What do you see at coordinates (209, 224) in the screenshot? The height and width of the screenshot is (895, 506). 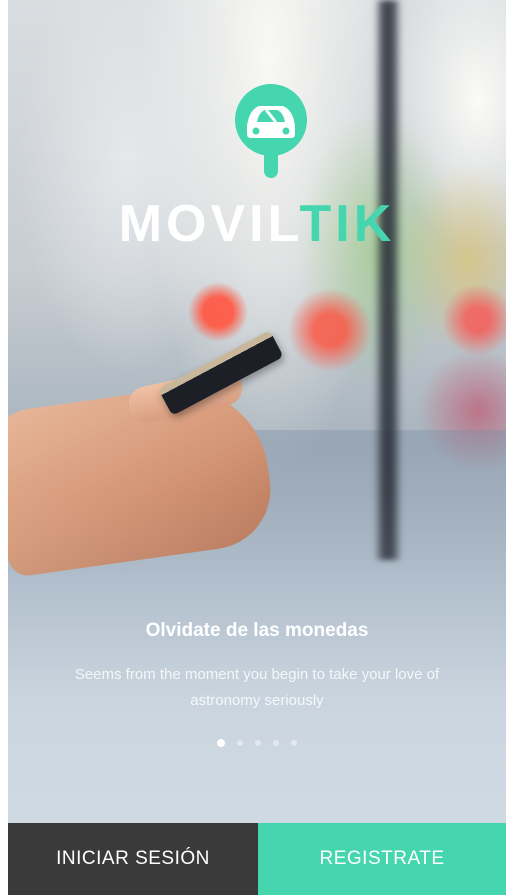 I see `brand-text-primary: MOVIL` at bounding box center [209, 224].